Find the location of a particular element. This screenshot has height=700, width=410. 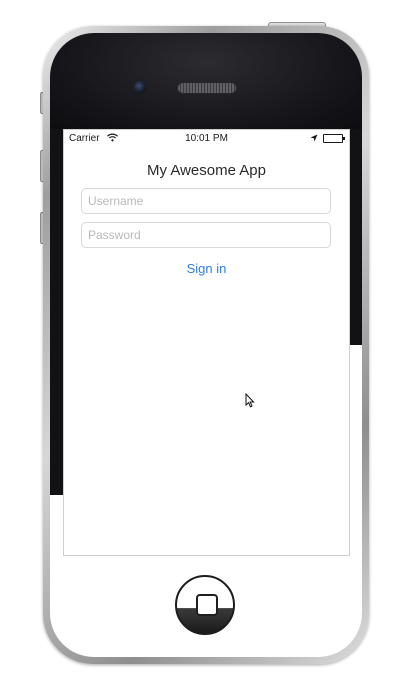

location-icon is located at coordinates (314, 139).